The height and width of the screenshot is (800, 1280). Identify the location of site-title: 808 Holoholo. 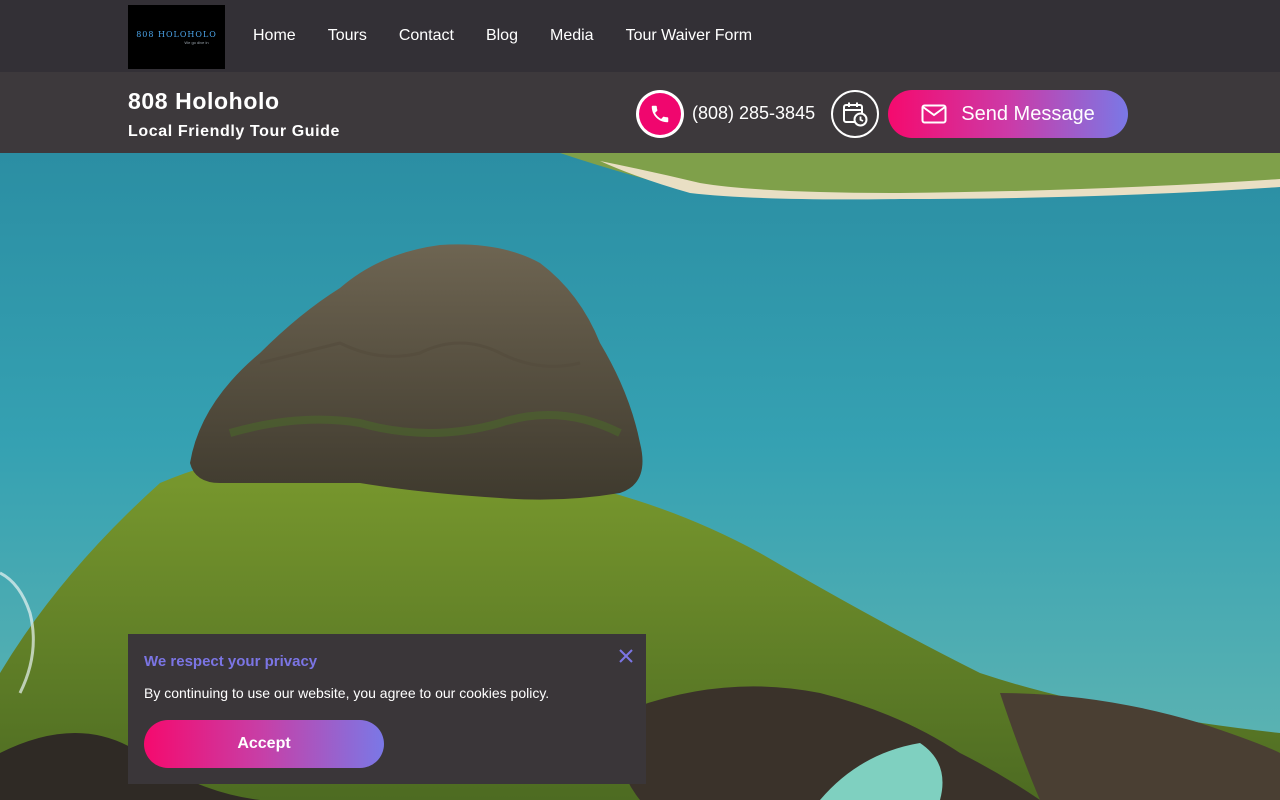
(204, 101).